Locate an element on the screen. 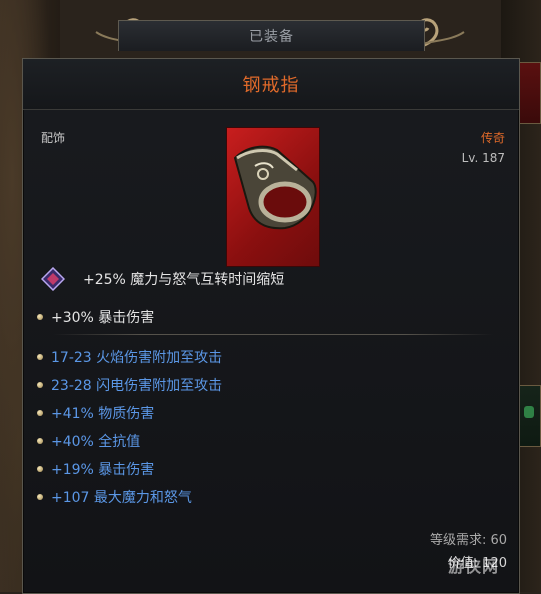  affix-text: 23-28 闪电伤害附加至攻击 is located at coordinates (137, 386).